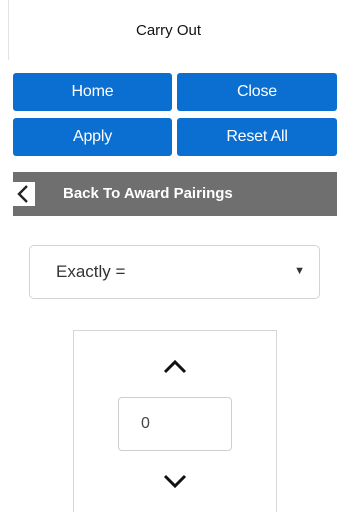 This screenshot has height=512, width=337. What do you see at coordinates (175, 424) in the screenshot?
I see `stepper-value-field: 0` at bounding box center [175, 424].